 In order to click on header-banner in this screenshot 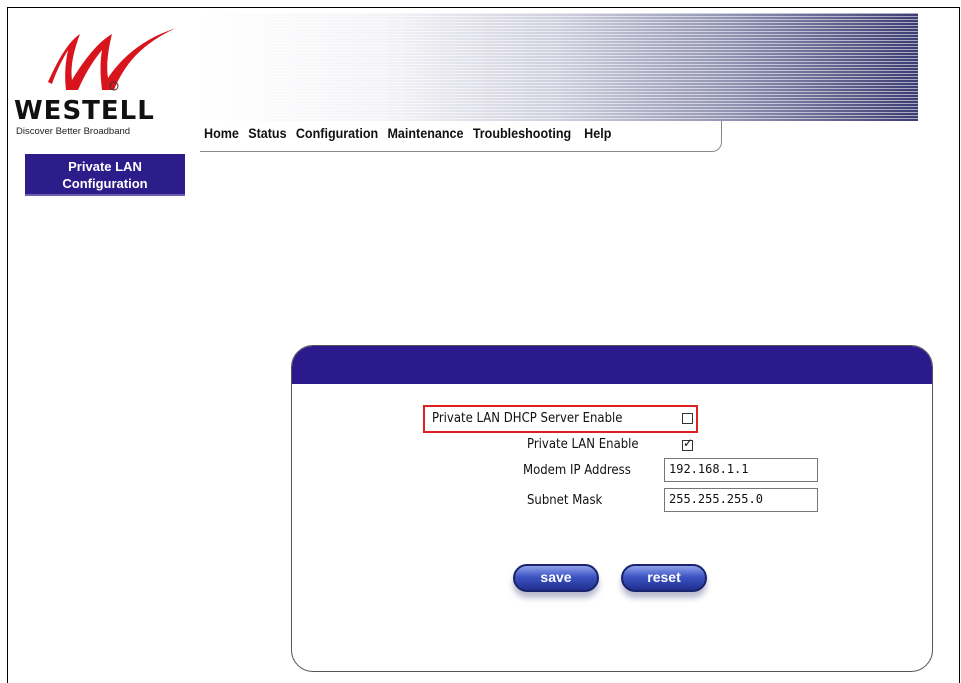, I will do `click(559, 67)`.